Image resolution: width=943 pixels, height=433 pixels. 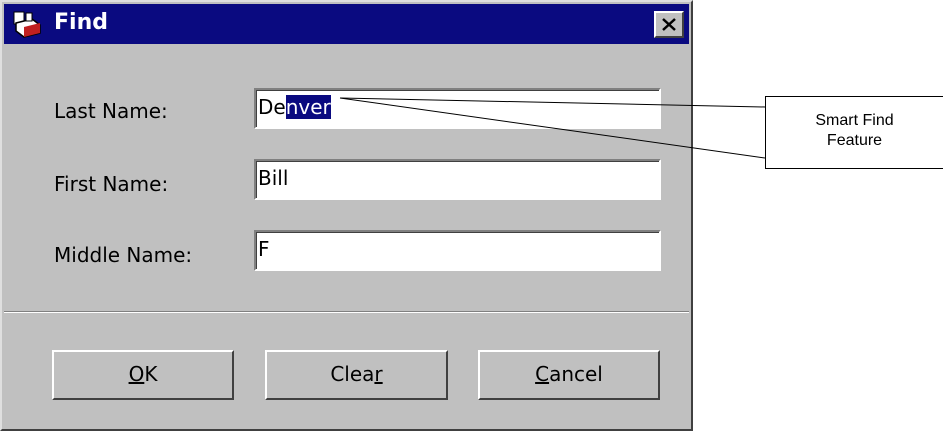 What do you see at coordinates (854, 120) in the screenshot?
I see `callout-line-1: Smart Find` at bounding box center [854, 120].